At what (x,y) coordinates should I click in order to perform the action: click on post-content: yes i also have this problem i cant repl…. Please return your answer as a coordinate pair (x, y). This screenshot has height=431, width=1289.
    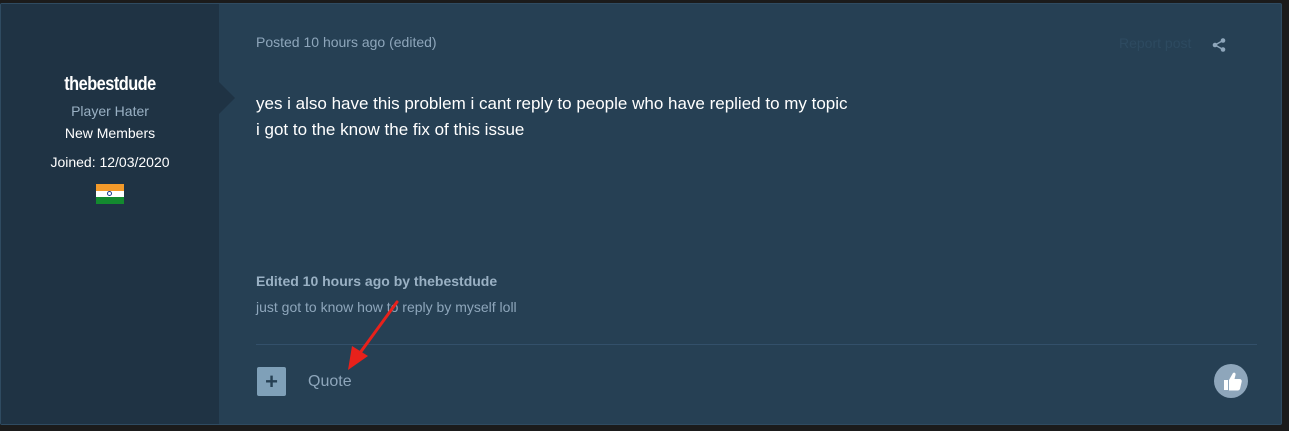
    Looking at the image, I should click on (552, 117).